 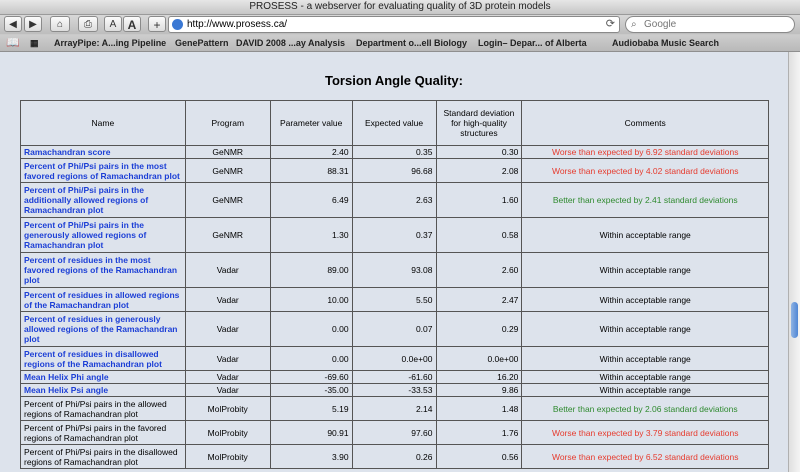 What do you see at coordinates (479, 390) in the screenshot?
I see `row-sd-cell: 9.86` at bounding box center [479, 390].